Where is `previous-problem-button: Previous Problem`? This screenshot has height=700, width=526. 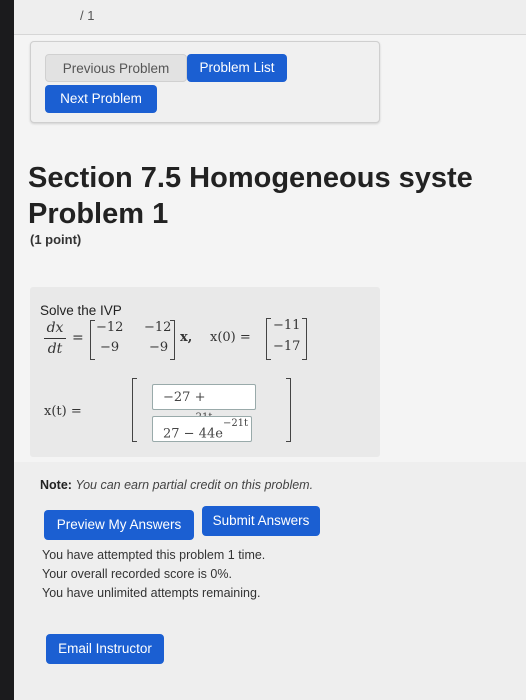
previous-problem-button: Previous Problem is located at coordinates (116, 68).